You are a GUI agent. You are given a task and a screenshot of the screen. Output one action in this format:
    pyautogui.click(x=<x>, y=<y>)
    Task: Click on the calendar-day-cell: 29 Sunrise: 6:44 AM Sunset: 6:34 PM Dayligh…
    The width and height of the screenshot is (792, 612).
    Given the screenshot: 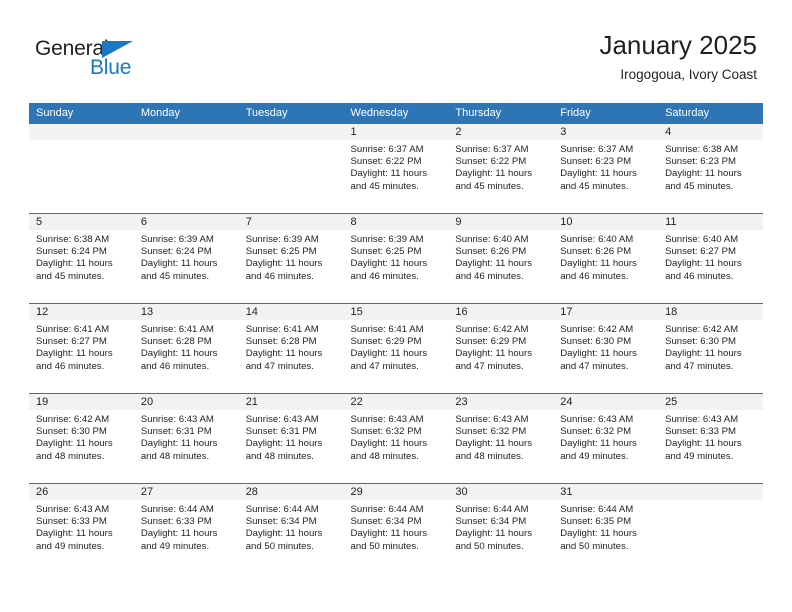 What is the action you would take?
    pyautogui.click(x=396, y=528)
    